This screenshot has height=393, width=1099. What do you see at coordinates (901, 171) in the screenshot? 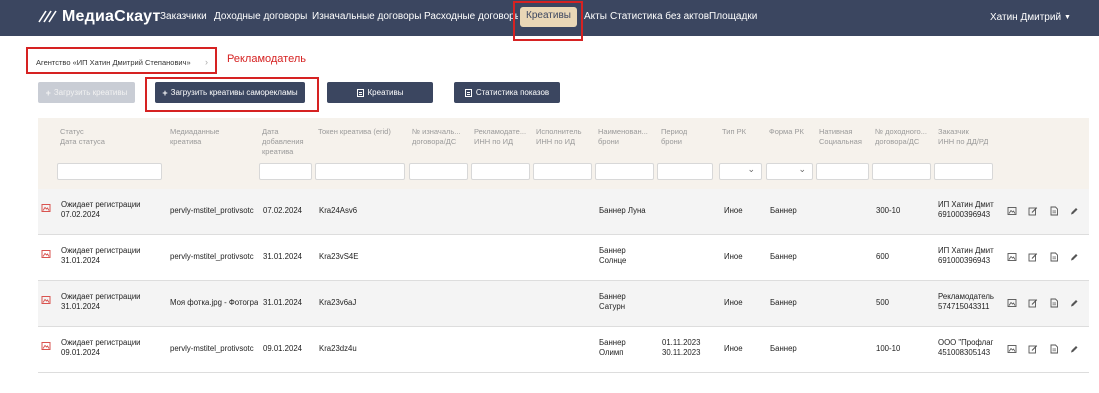
I see `filter-income-contract` at bounding box center [901, 171].